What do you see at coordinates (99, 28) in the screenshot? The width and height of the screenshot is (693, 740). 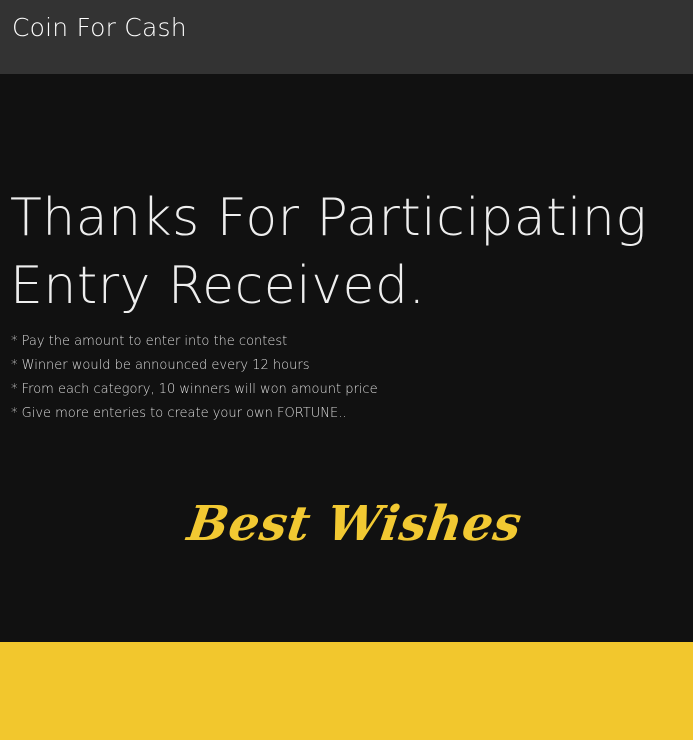 I see `brand-link: Coin For Cash` at bounding box center [99, 28].